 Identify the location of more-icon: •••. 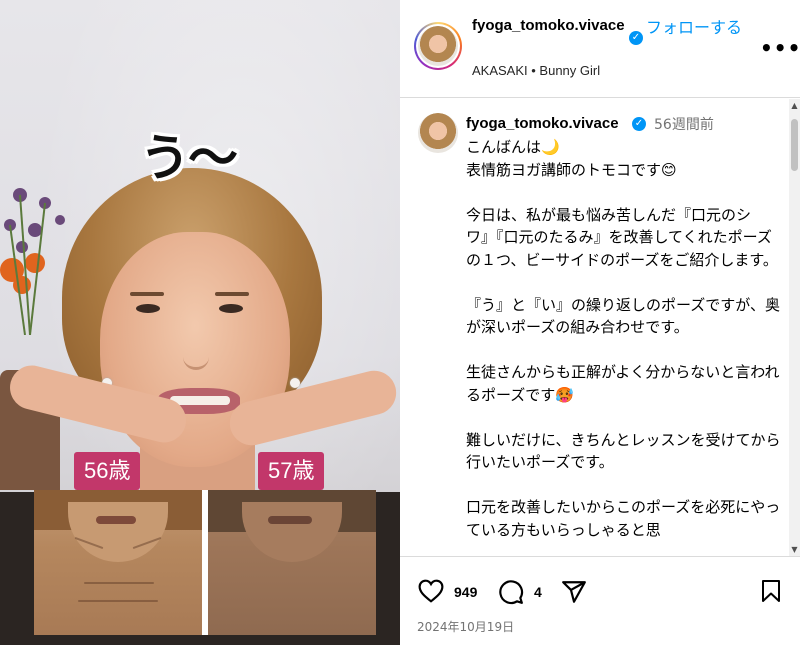
(780, 48).